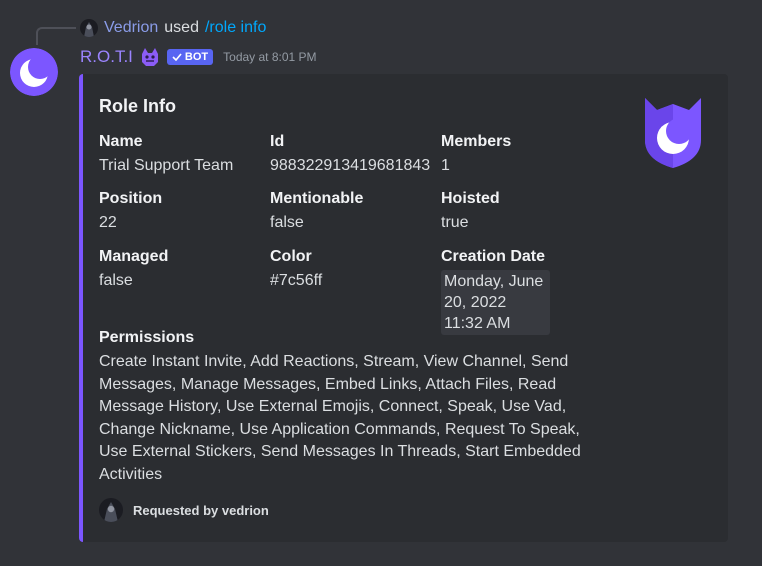 This screenshot has height=566, width=762. Describe the element at coordinates (455, 222) in the screenshot. I see `field-value: true` at that location.